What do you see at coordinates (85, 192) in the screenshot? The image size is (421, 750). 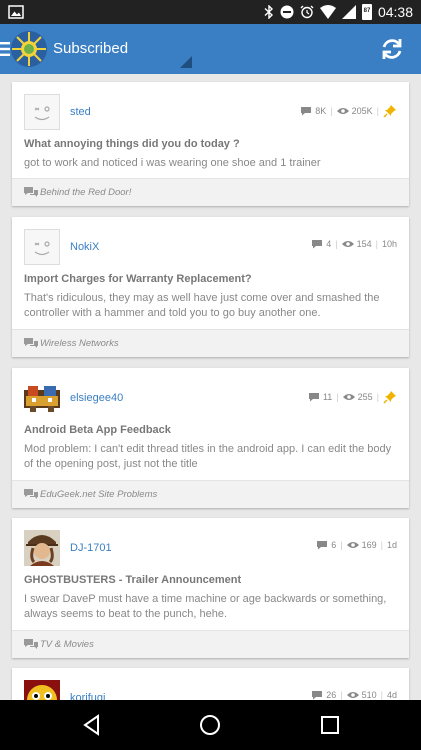 I see `forum-name: Behind the Red Door!` at bounding box center [85, 192].